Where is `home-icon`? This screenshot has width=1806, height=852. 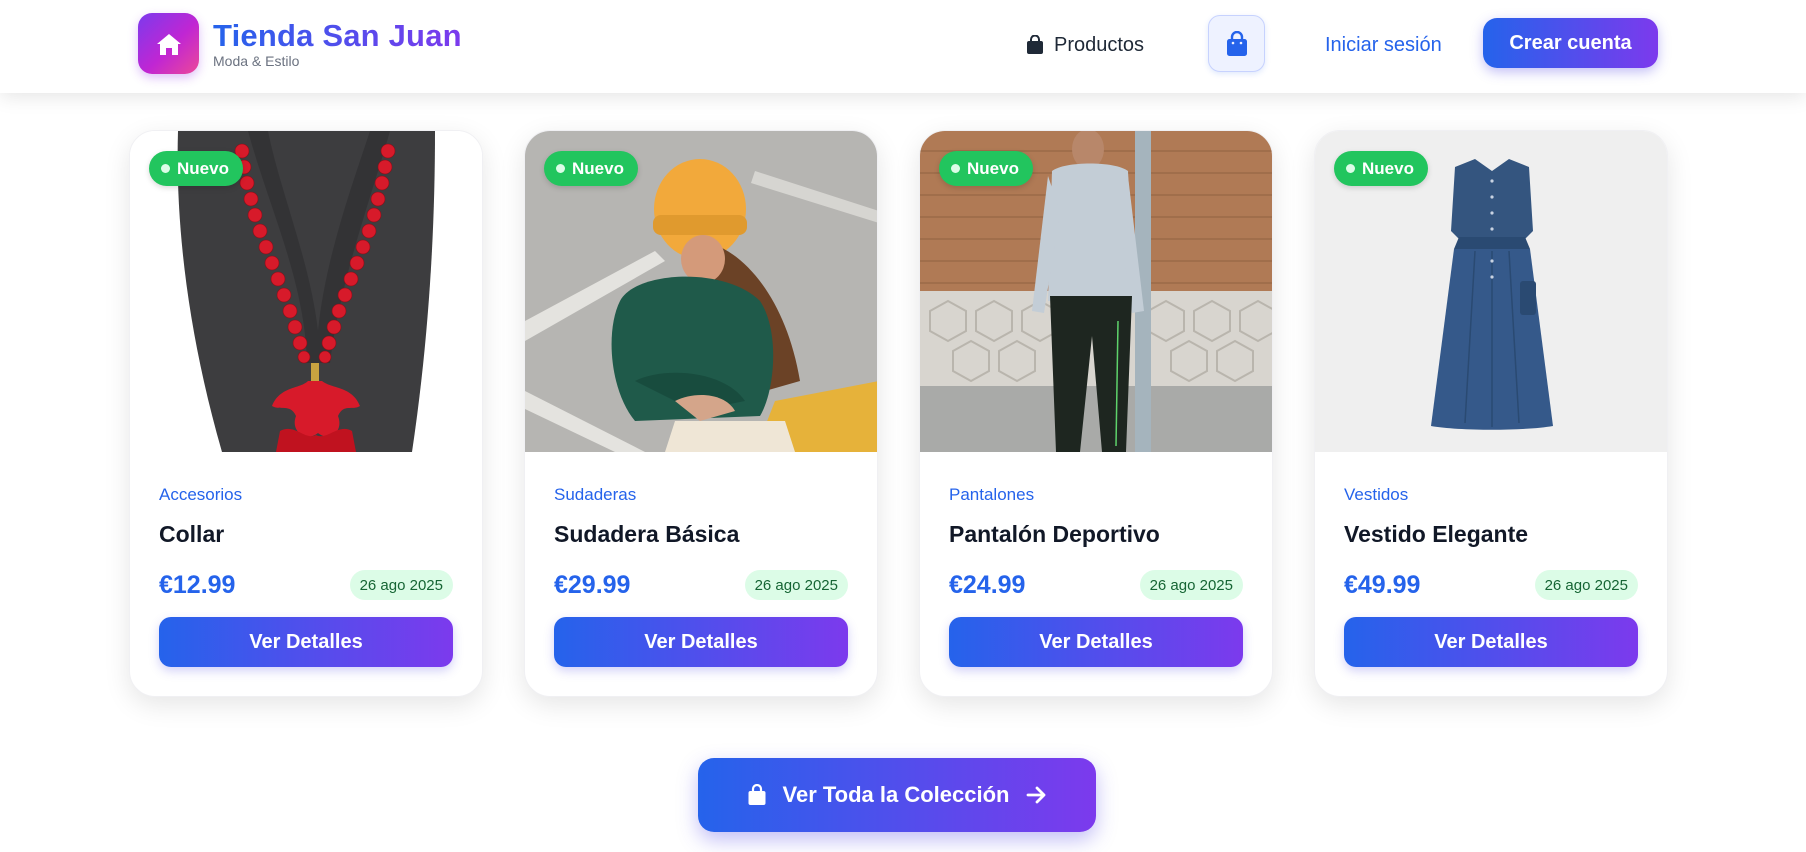
home-icon is located at coordinates (168, 44).